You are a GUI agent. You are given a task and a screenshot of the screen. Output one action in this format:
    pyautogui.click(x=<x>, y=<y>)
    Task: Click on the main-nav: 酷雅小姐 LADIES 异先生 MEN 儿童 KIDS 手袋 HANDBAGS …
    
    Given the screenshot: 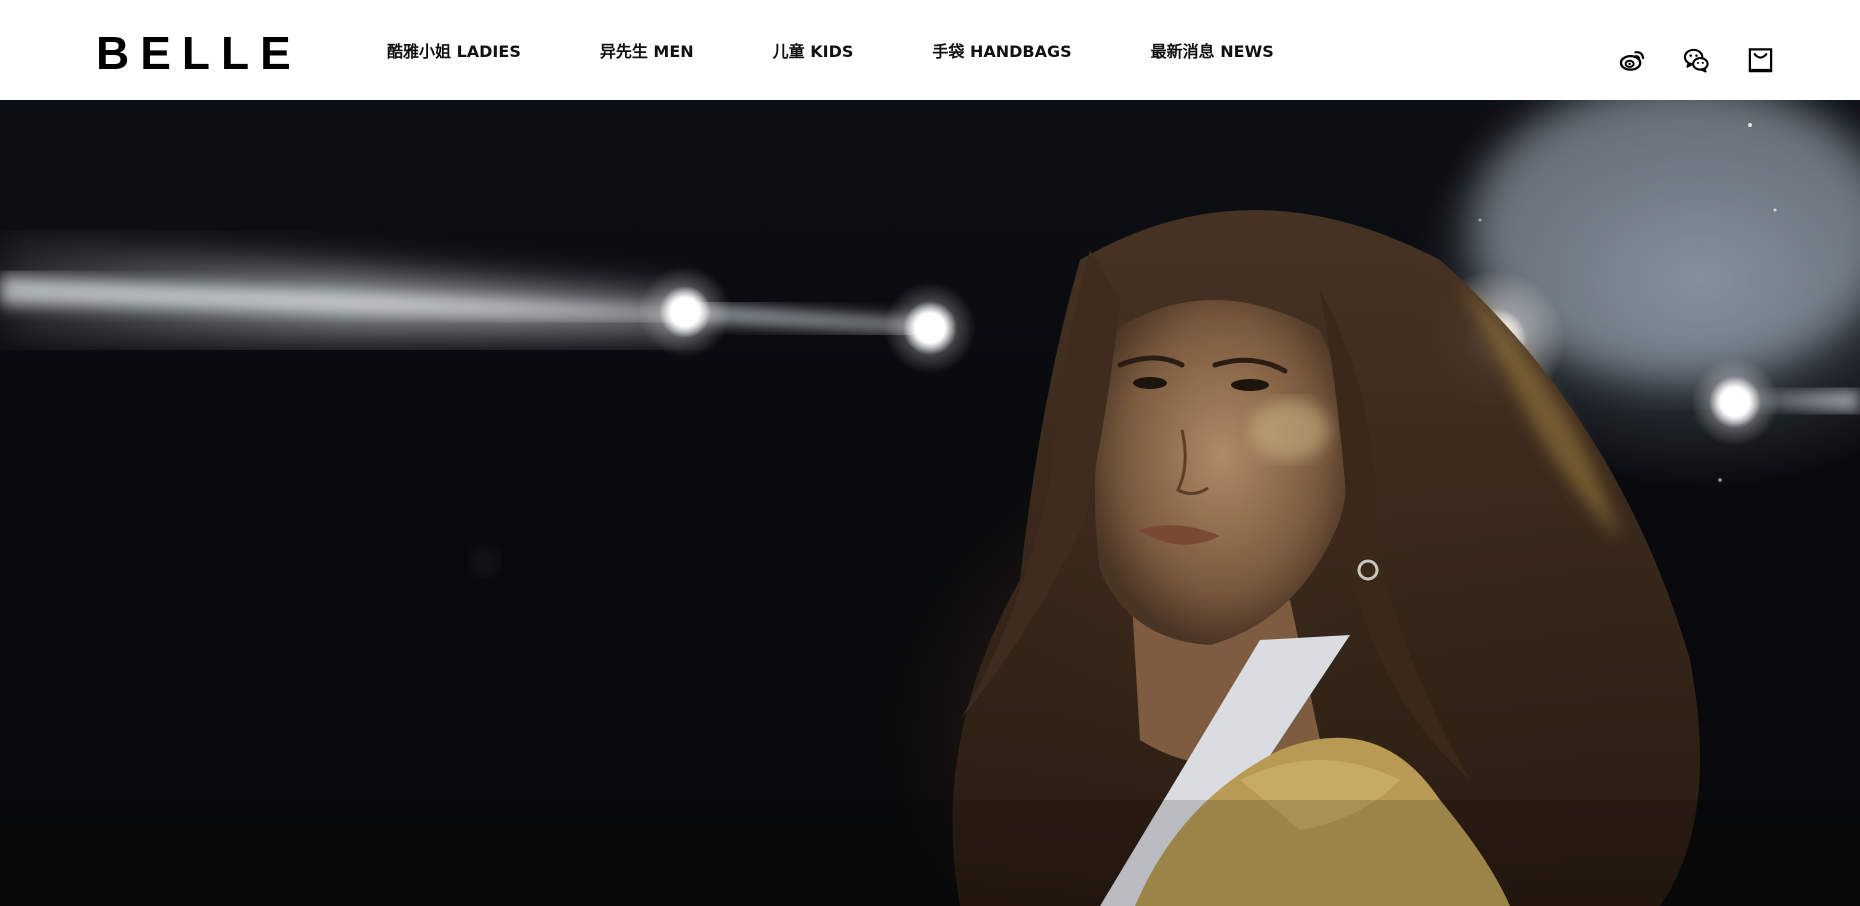 What is the action you would take?
    pyautogui.click(x=870, y=50)
    